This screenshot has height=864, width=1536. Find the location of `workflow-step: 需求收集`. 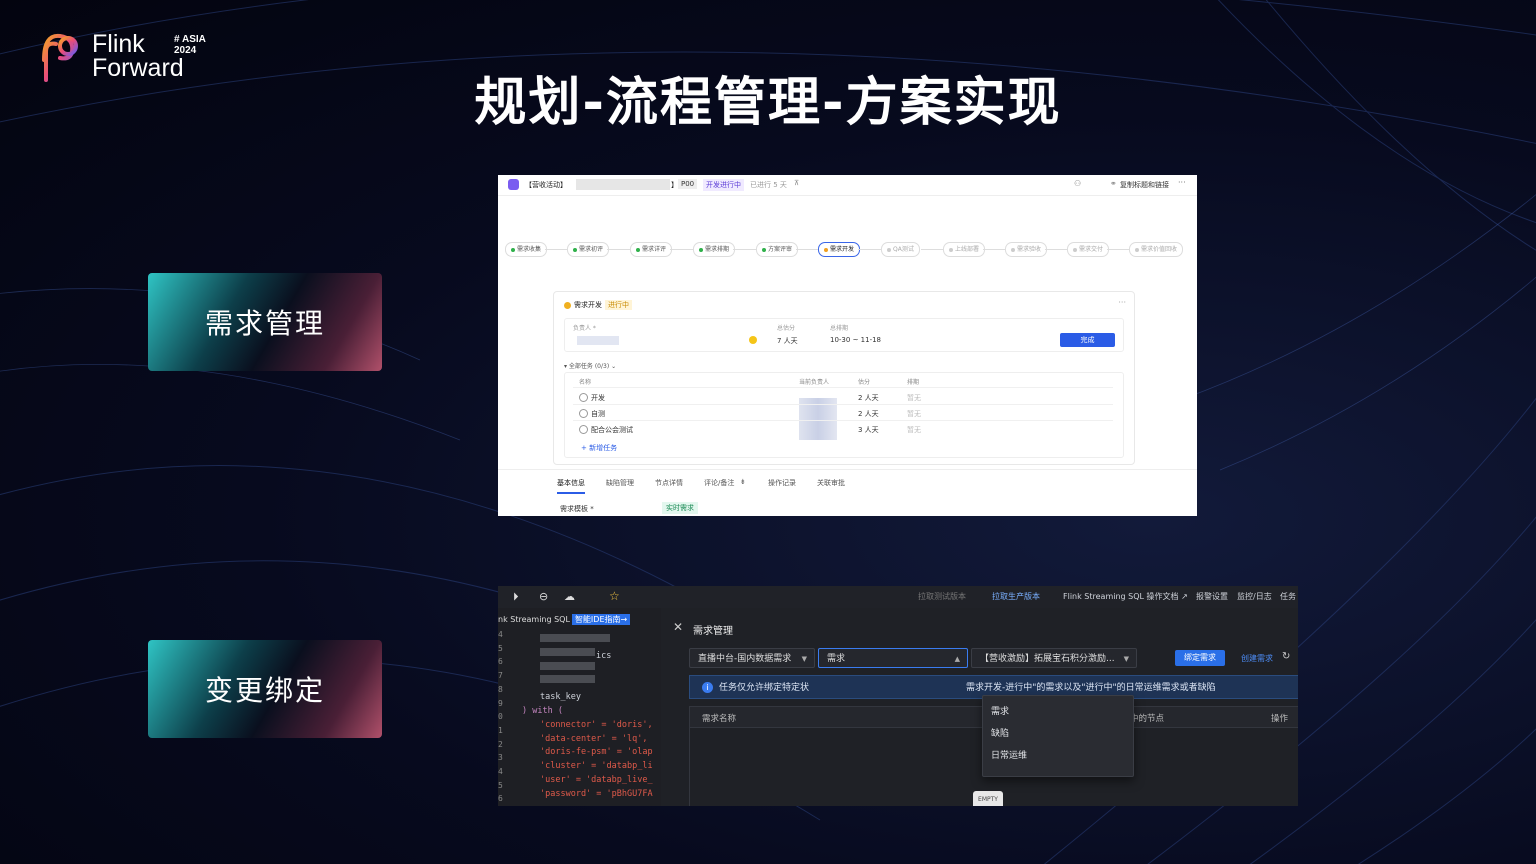

workflow-step: 需求收集 is located at coordinates (526, 249).